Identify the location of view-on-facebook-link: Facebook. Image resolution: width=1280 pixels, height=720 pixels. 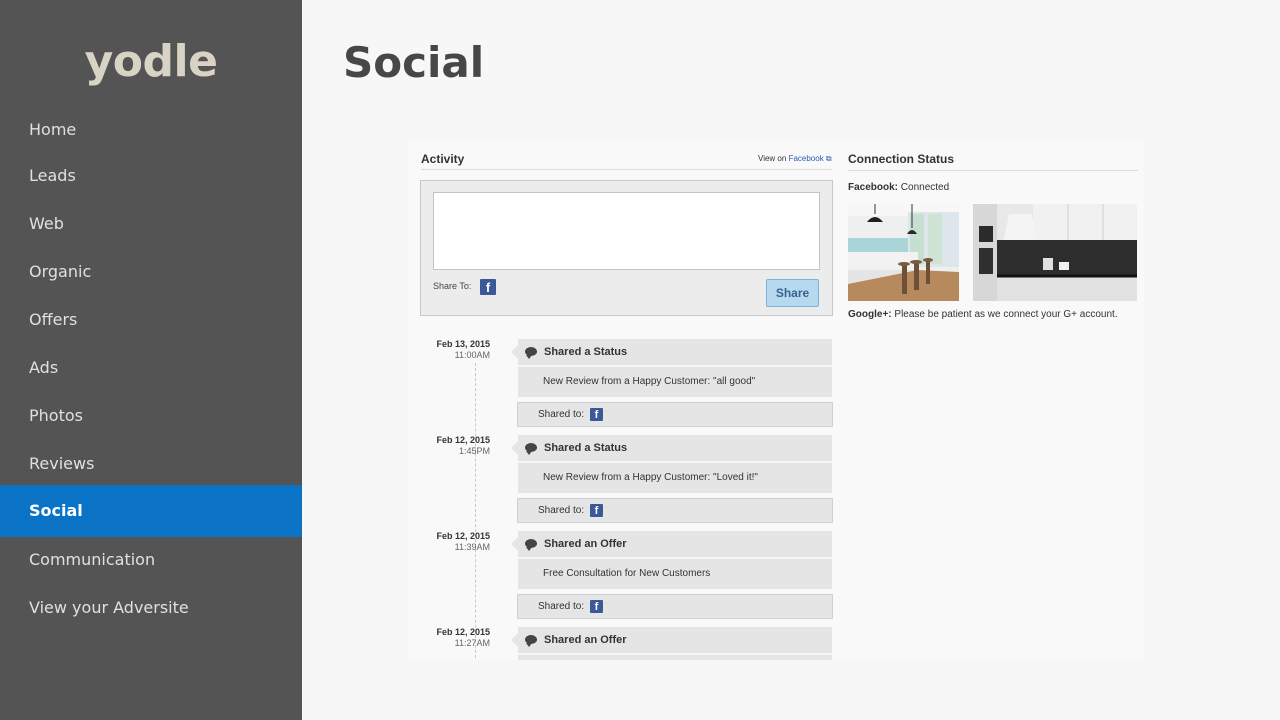
(806, 158).